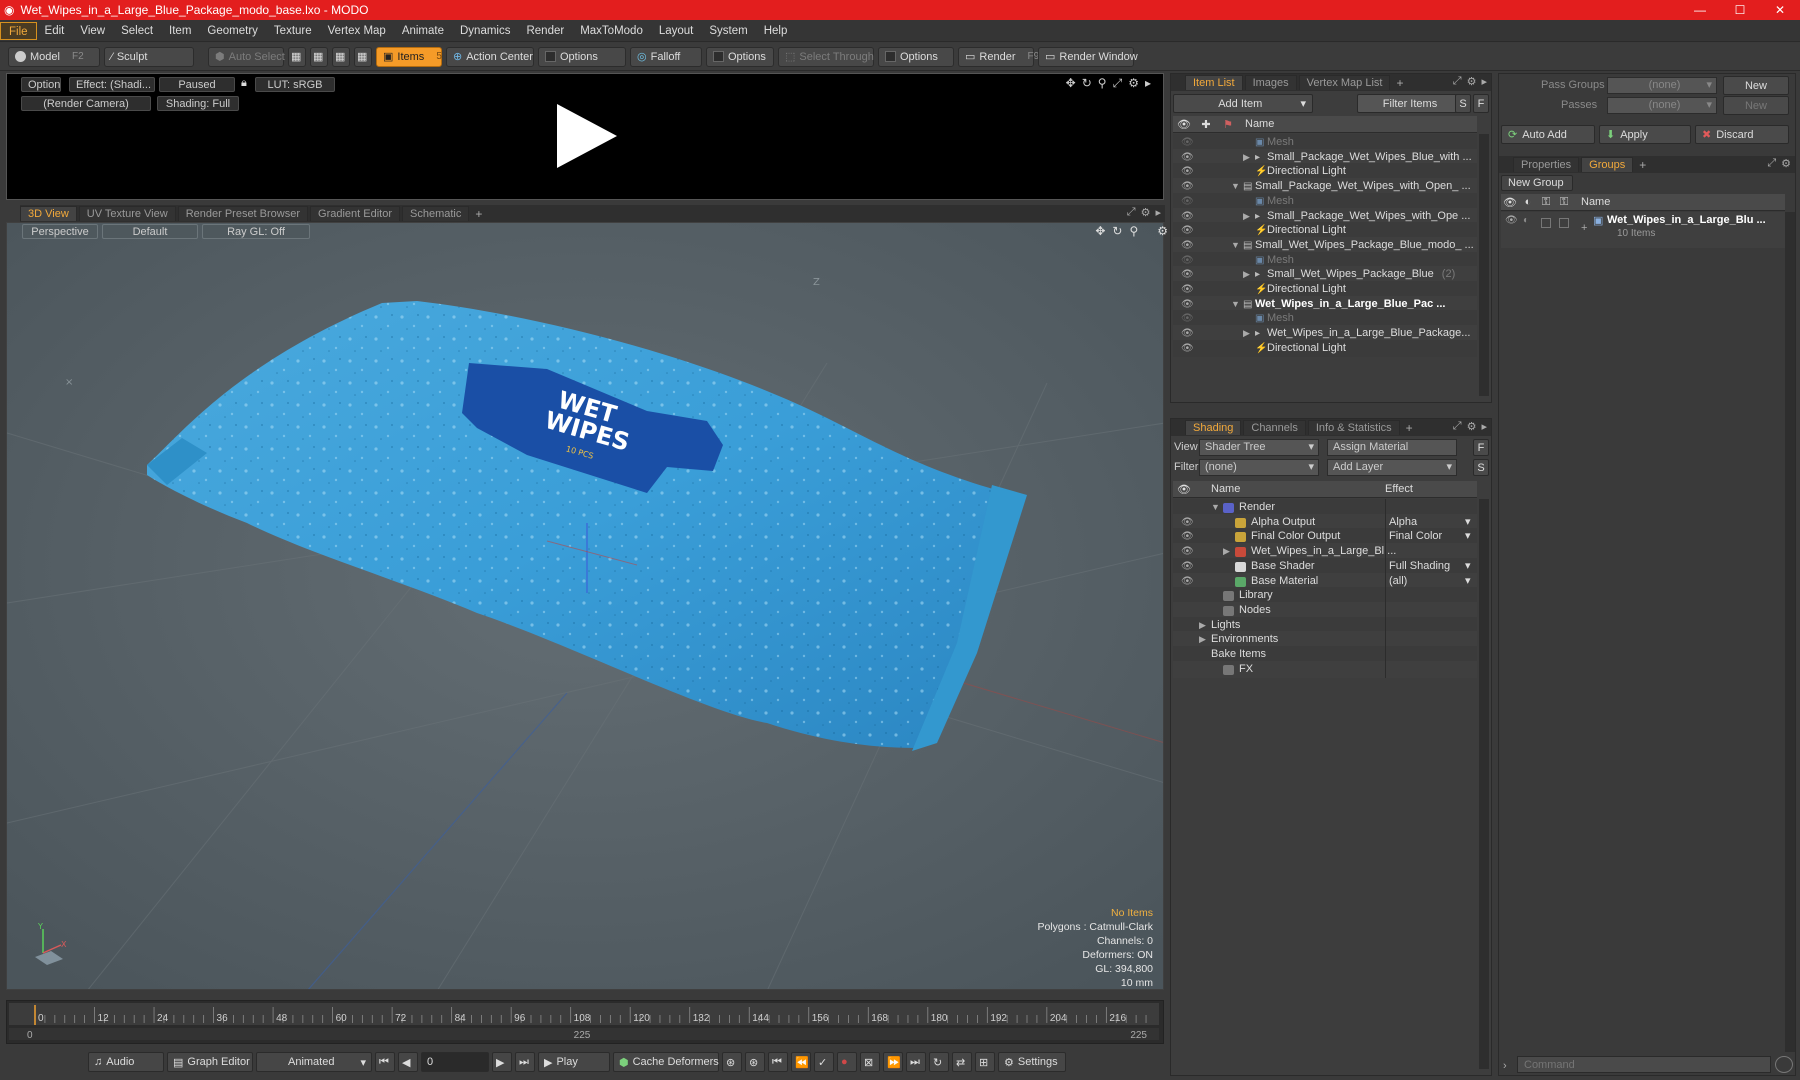 This screenshot has height=1080, width=1800. What do you see at coordinates (778, 1062) in the screenshot?
I see `prev-key-button: ⏮` at bounding box center [778, 1062].